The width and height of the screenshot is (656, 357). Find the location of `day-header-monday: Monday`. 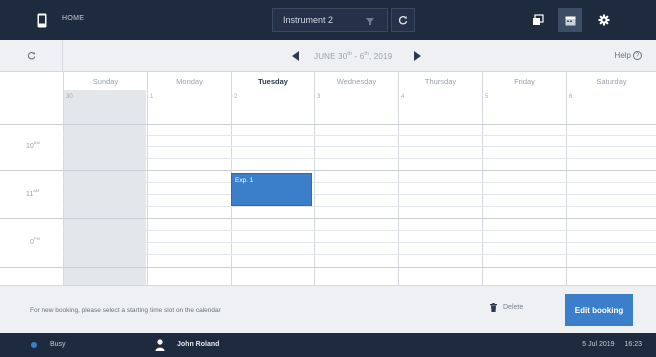

day-header-monday: Monday is located at coordinates (189, 81).